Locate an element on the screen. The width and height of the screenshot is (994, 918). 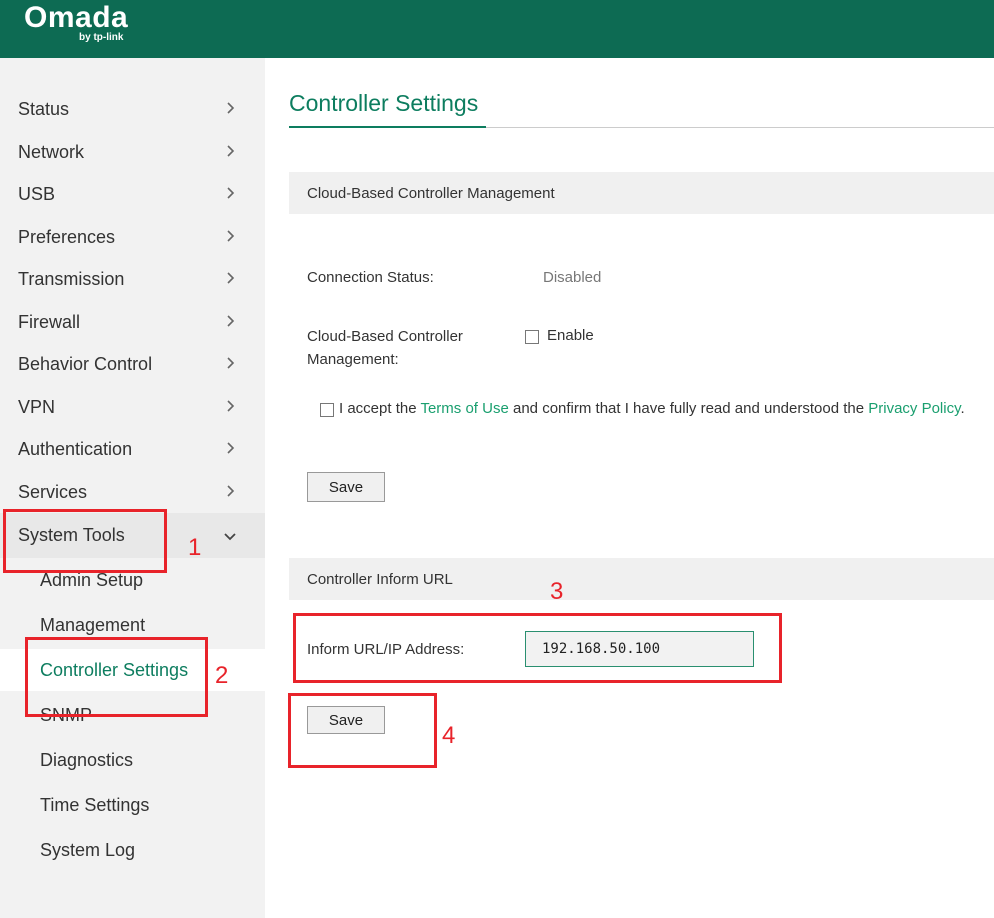
sidebar-item-label: Preferences is located at coordinates (67, 237).